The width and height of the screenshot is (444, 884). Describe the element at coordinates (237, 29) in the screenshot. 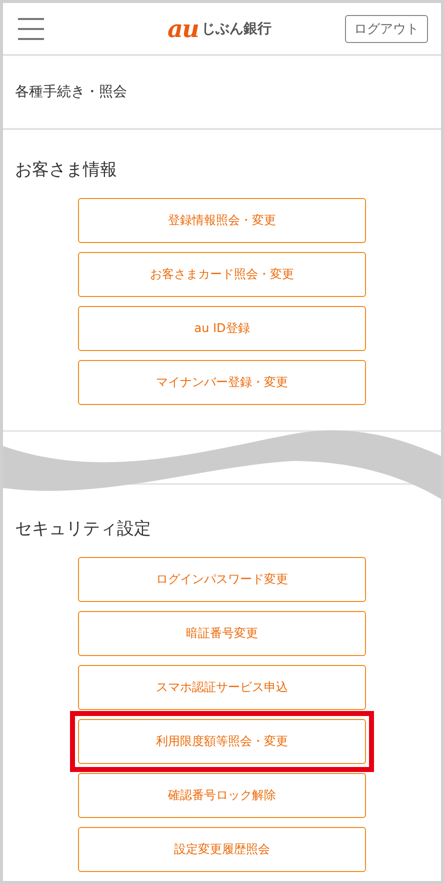

I see `logo-text: じぶん銀行` at that location.